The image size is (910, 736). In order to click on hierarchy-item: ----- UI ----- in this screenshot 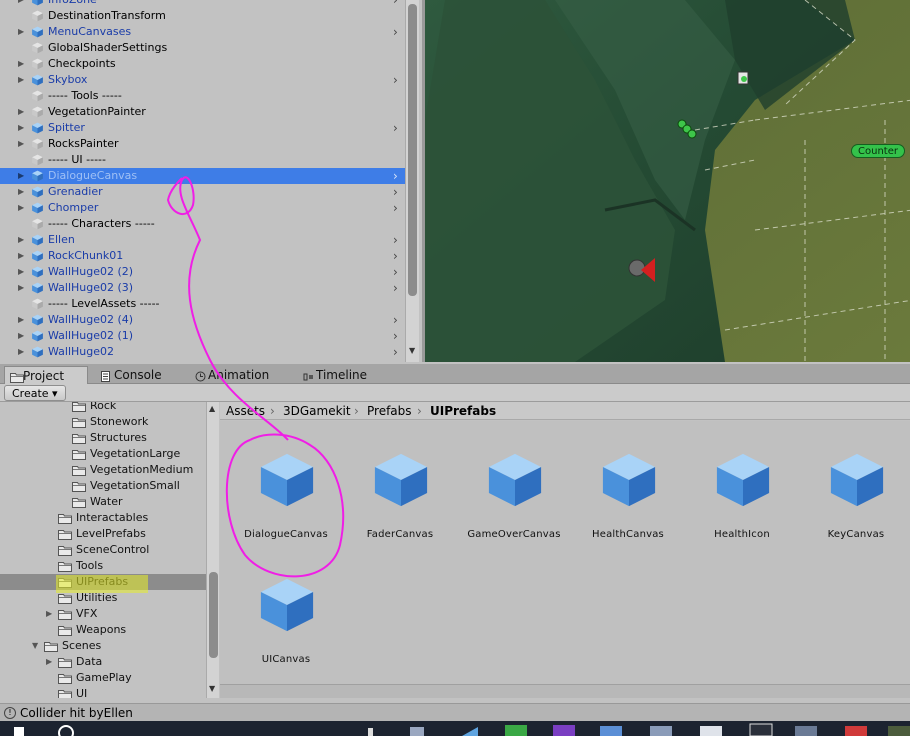, I will do `click(202, 160)`.